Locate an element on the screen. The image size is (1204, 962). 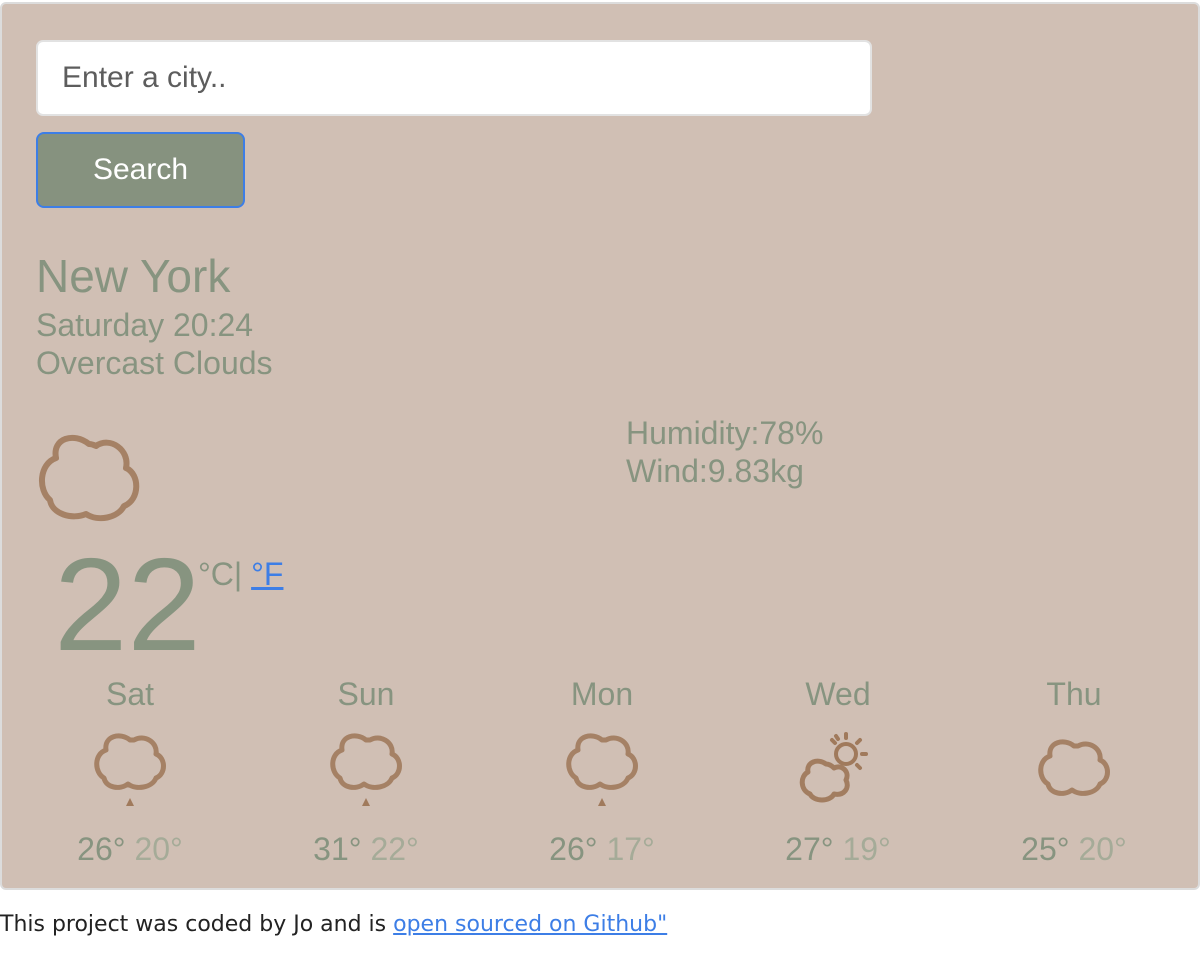
forecast-day-label: Sat is located at coordinates (130, 694).